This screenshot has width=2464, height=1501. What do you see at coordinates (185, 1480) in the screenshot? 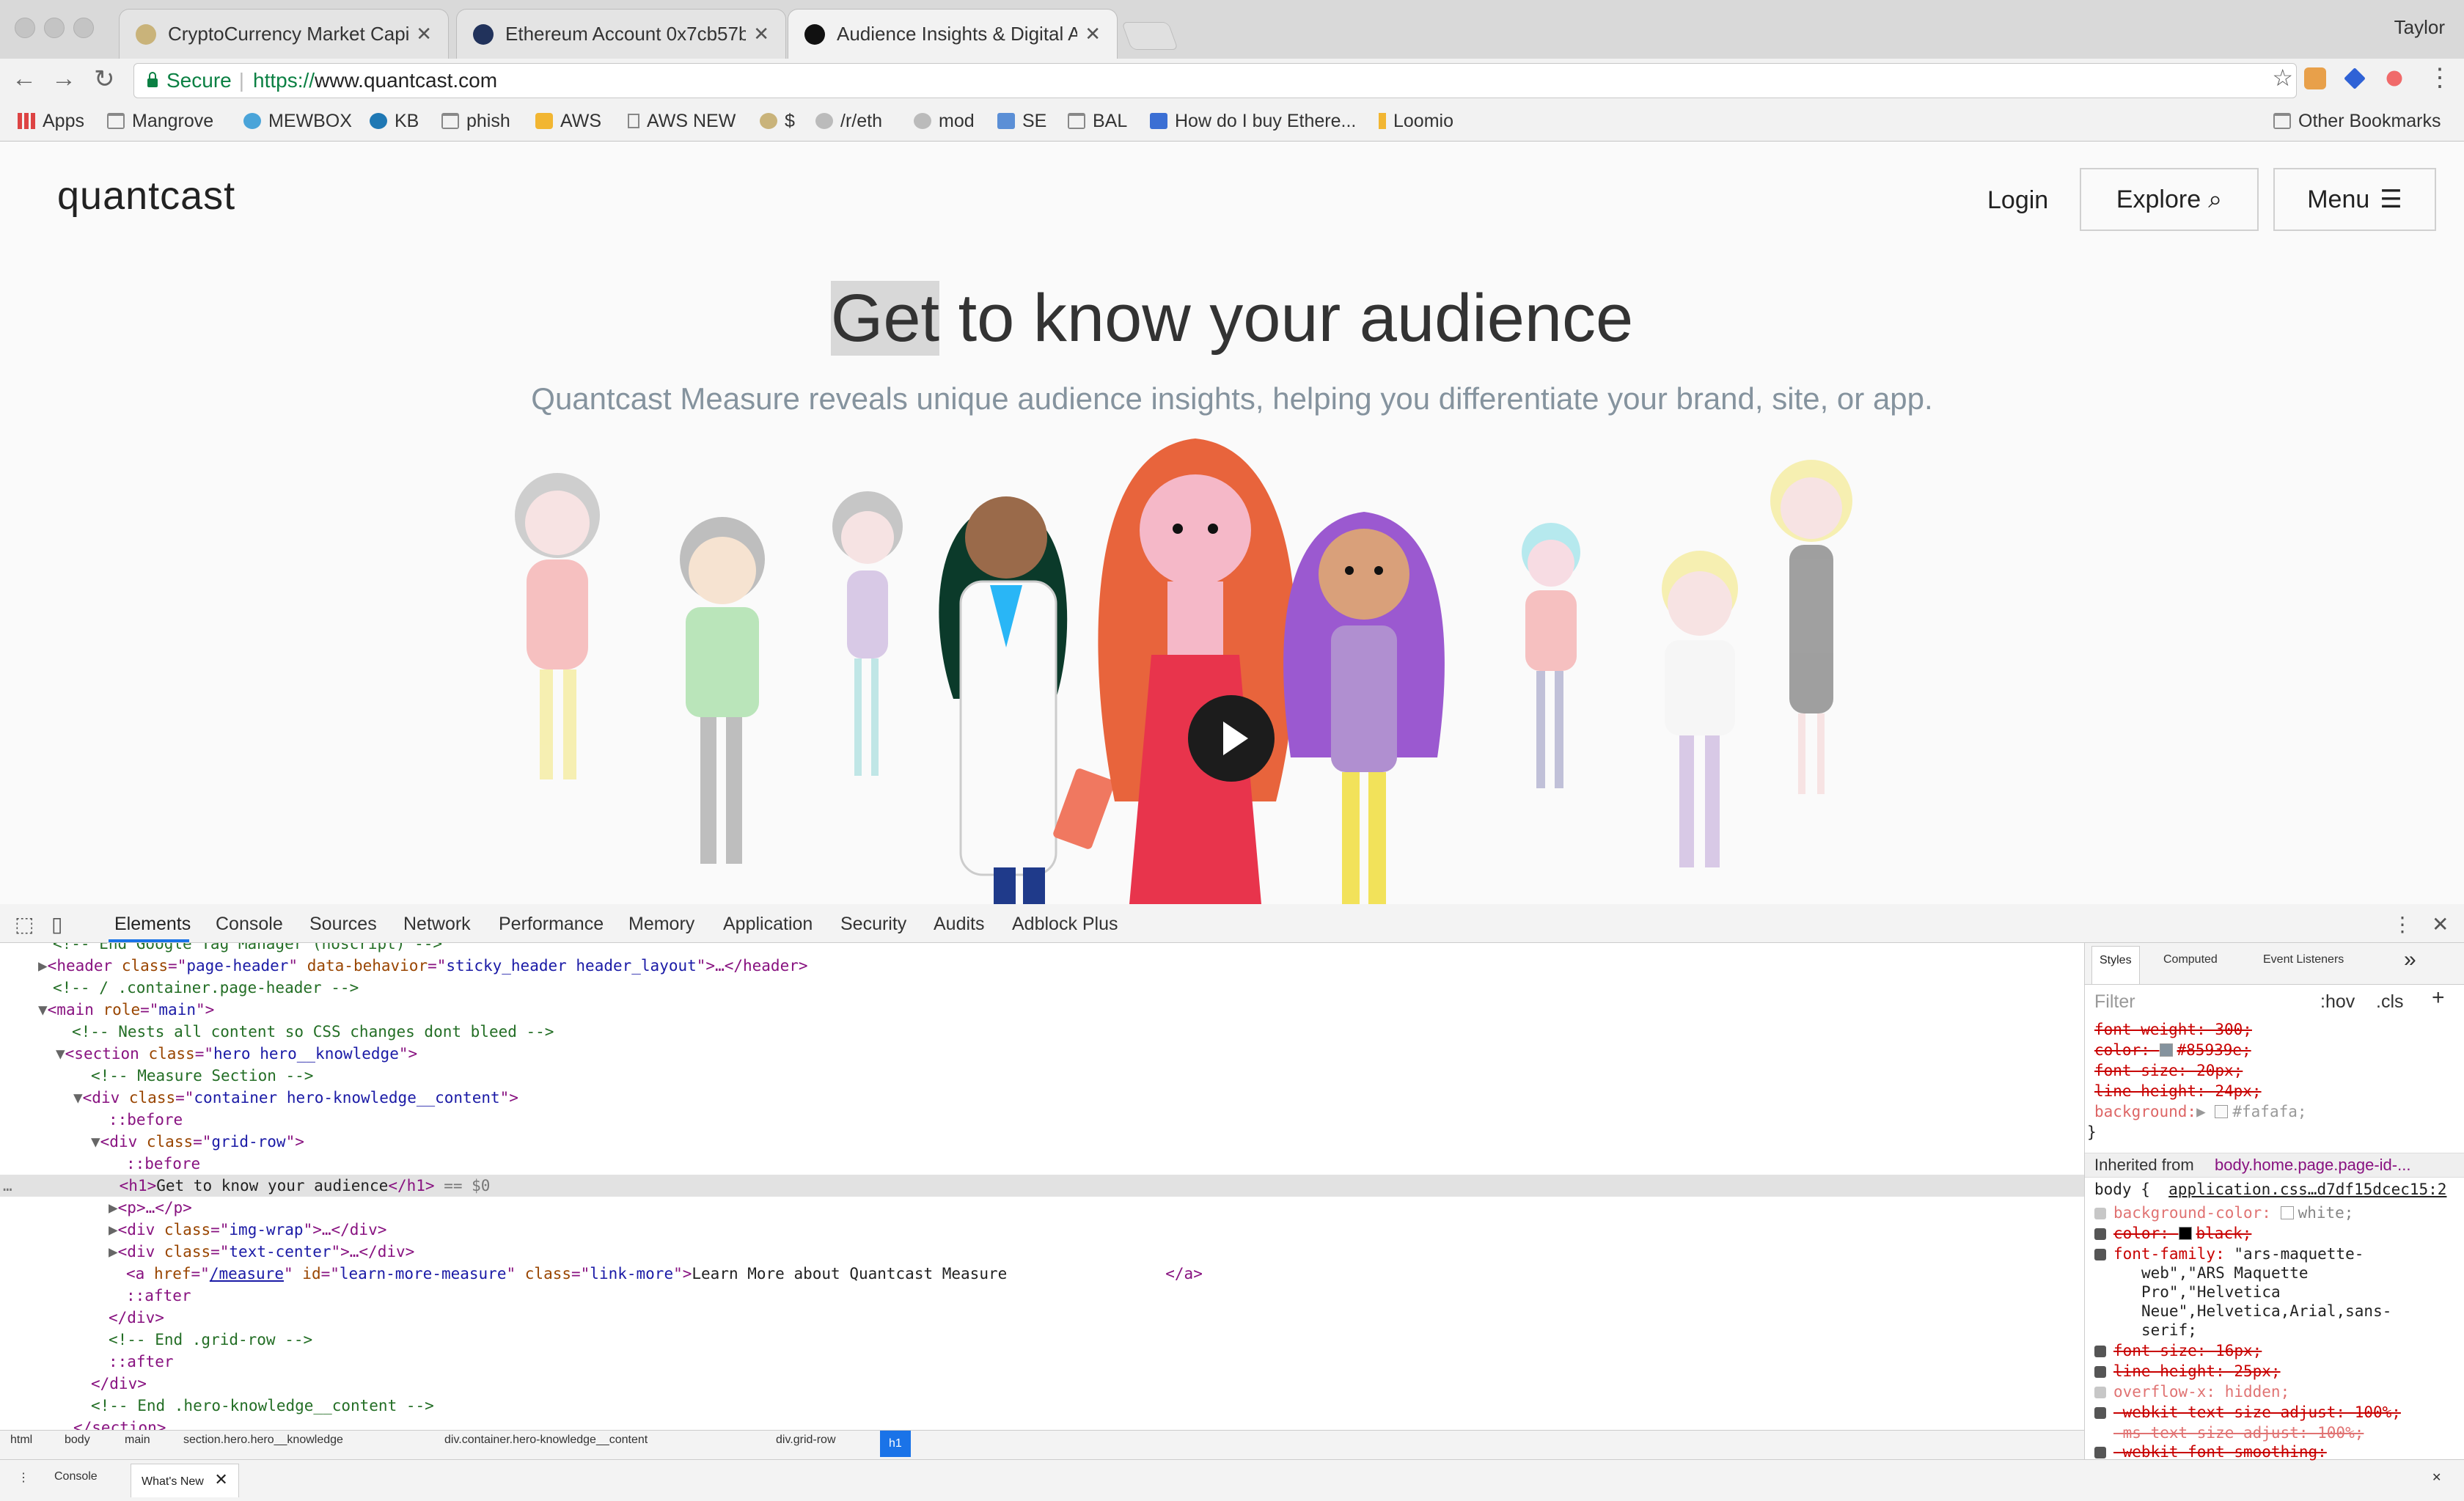
I see `drawer-tab-whats-new: What's New ✕` at bounding box center [185, 1480].